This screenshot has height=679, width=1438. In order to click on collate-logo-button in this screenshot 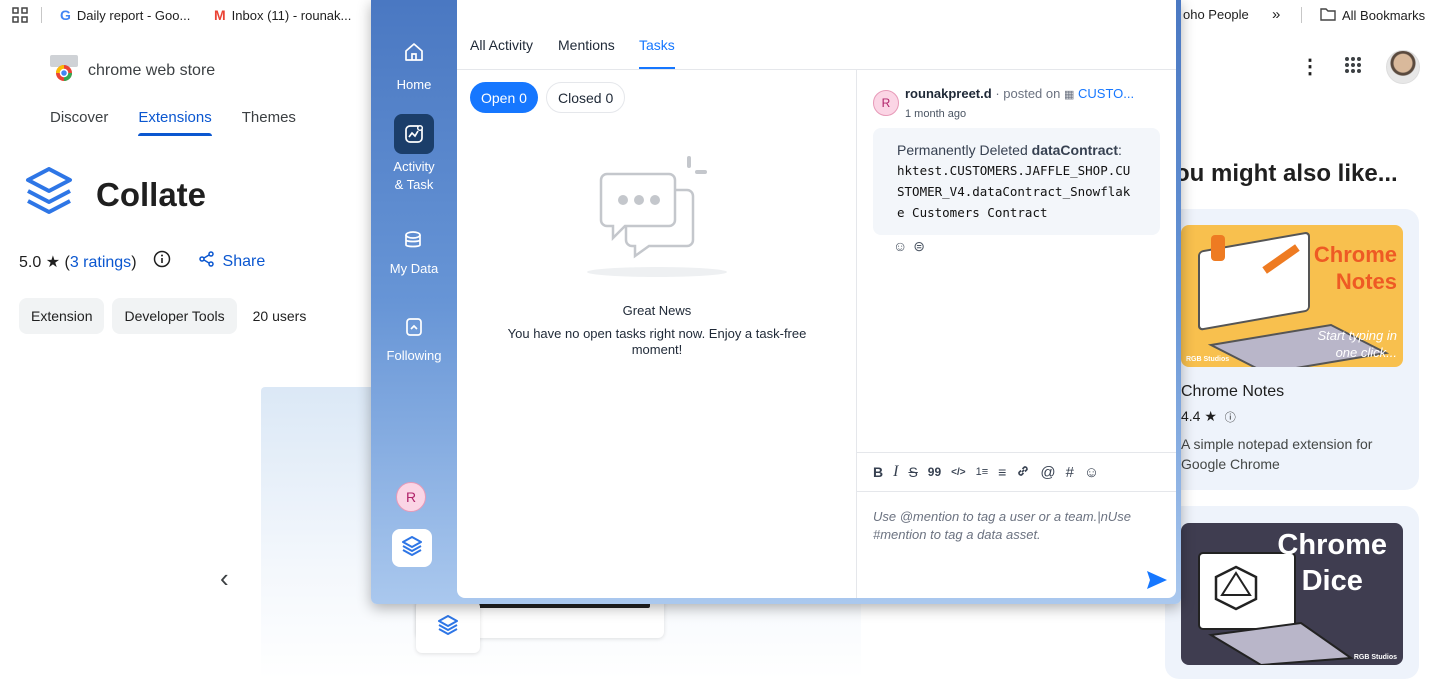, I will do `click(412, 548)`.